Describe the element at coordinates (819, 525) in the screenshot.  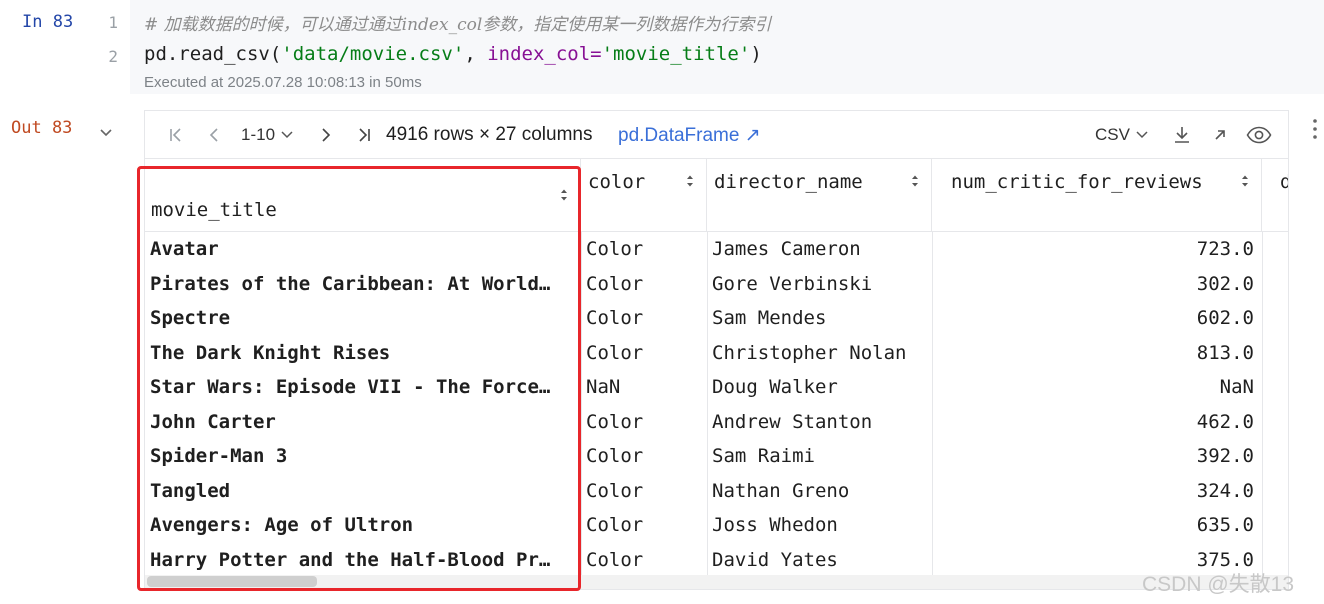
I see `table-cell-director: Joss Whedon` at that location.